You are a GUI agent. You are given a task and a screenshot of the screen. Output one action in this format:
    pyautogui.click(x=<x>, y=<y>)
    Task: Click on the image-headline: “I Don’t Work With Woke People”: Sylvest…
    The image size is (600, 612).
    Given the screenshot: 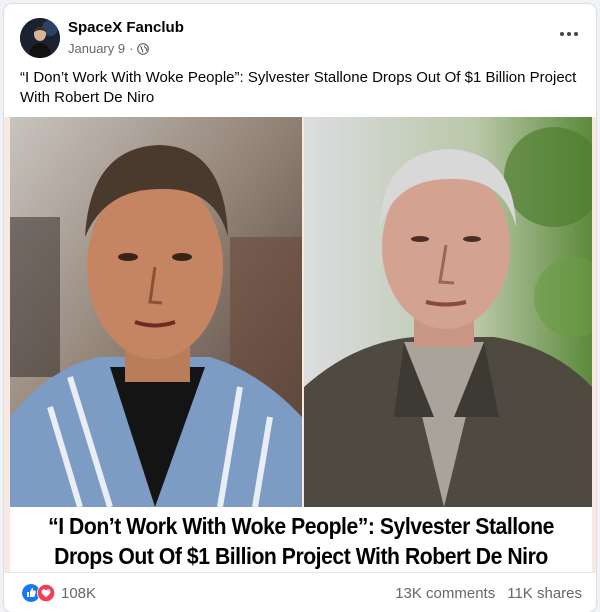 What is the action you would take?
    pyautogui.click(x=300, y=541)
    